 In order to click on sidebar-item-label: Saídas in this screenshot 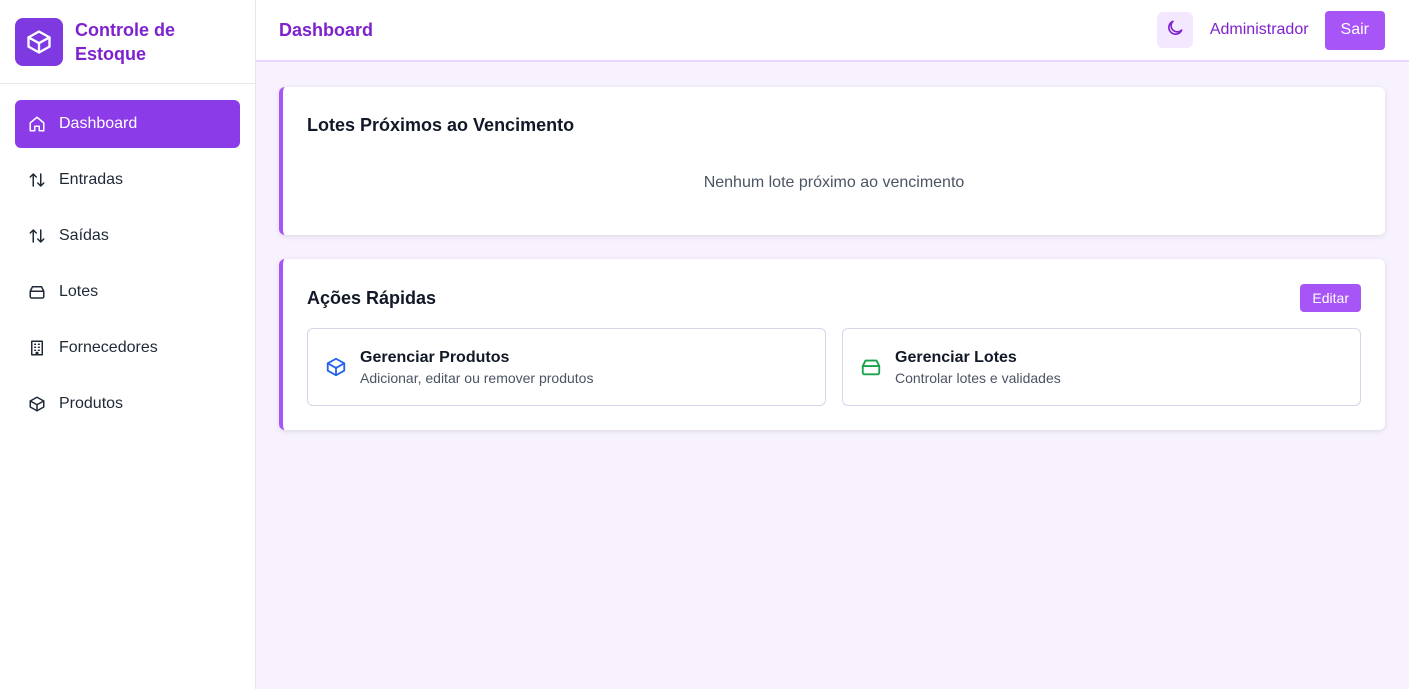, I will do `click(84, 235)`.